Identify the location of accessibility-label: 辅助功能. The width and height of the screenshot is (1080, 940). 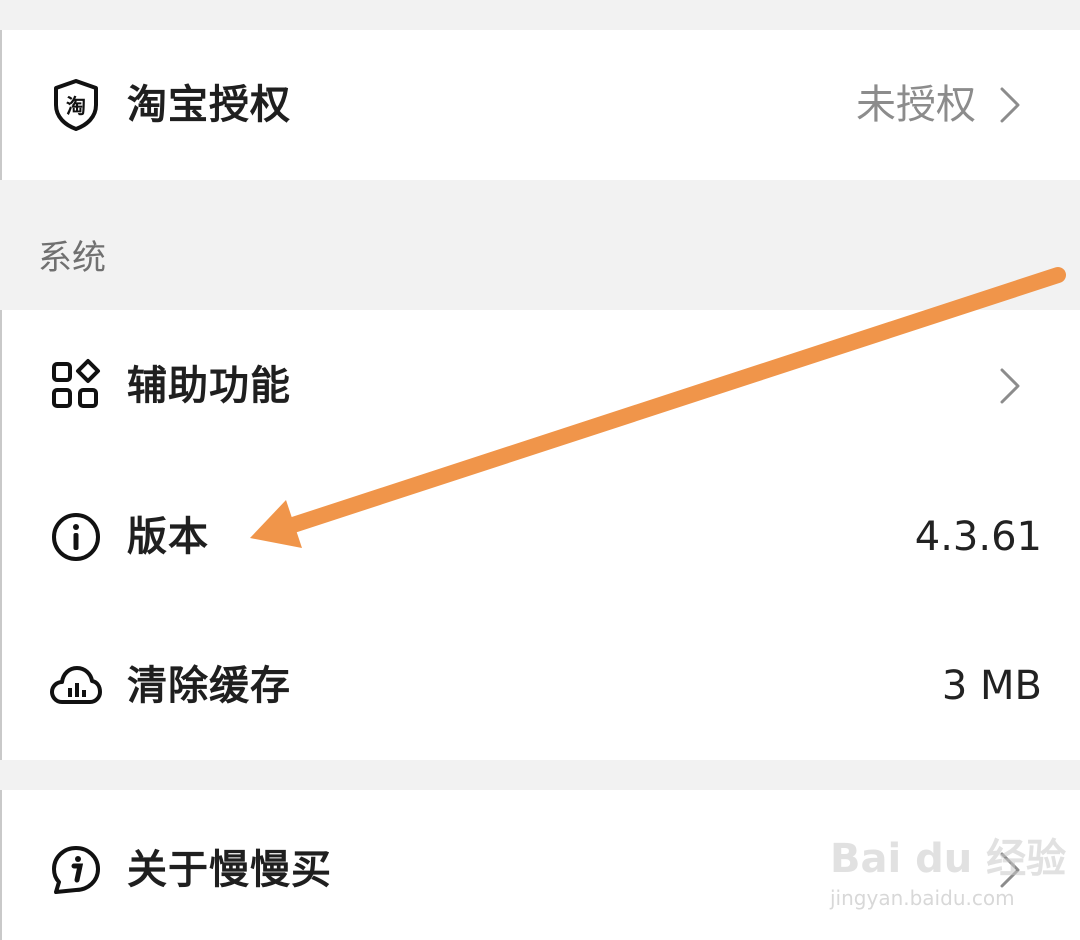
(209, 386).